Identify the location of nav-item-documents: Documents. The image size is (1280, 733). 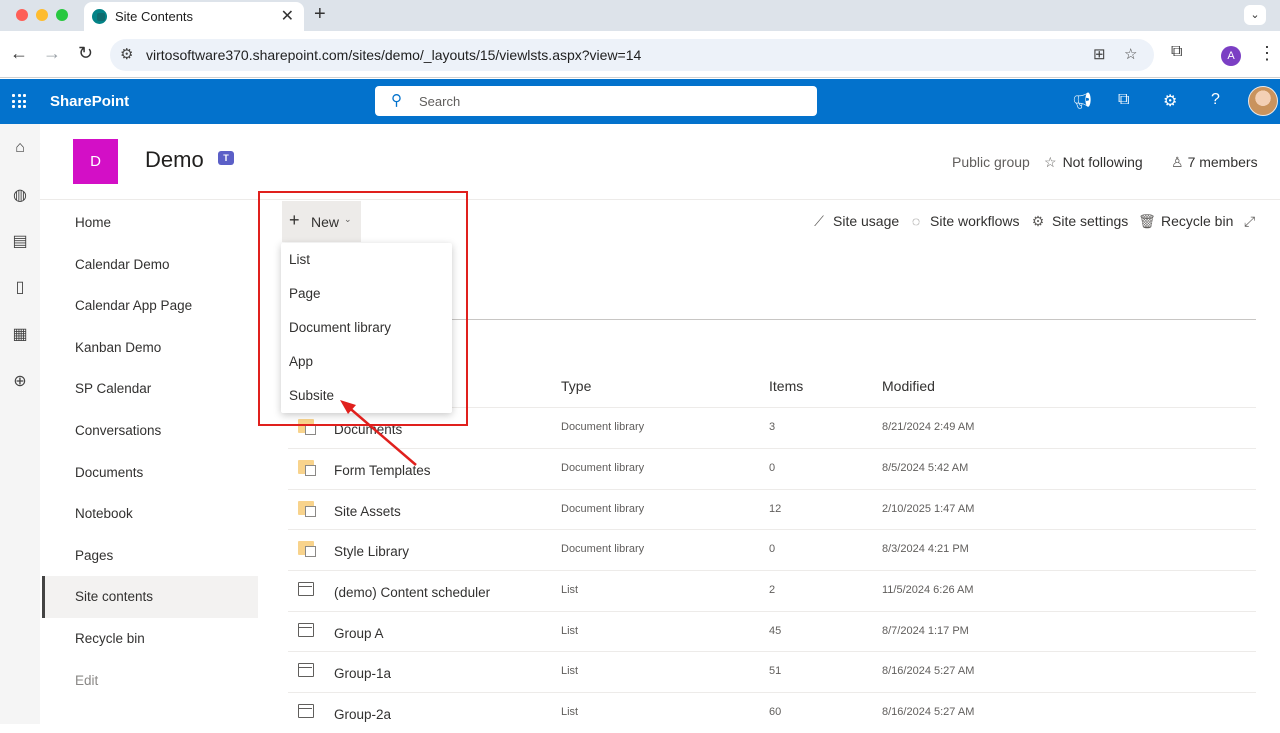
(150, 473).